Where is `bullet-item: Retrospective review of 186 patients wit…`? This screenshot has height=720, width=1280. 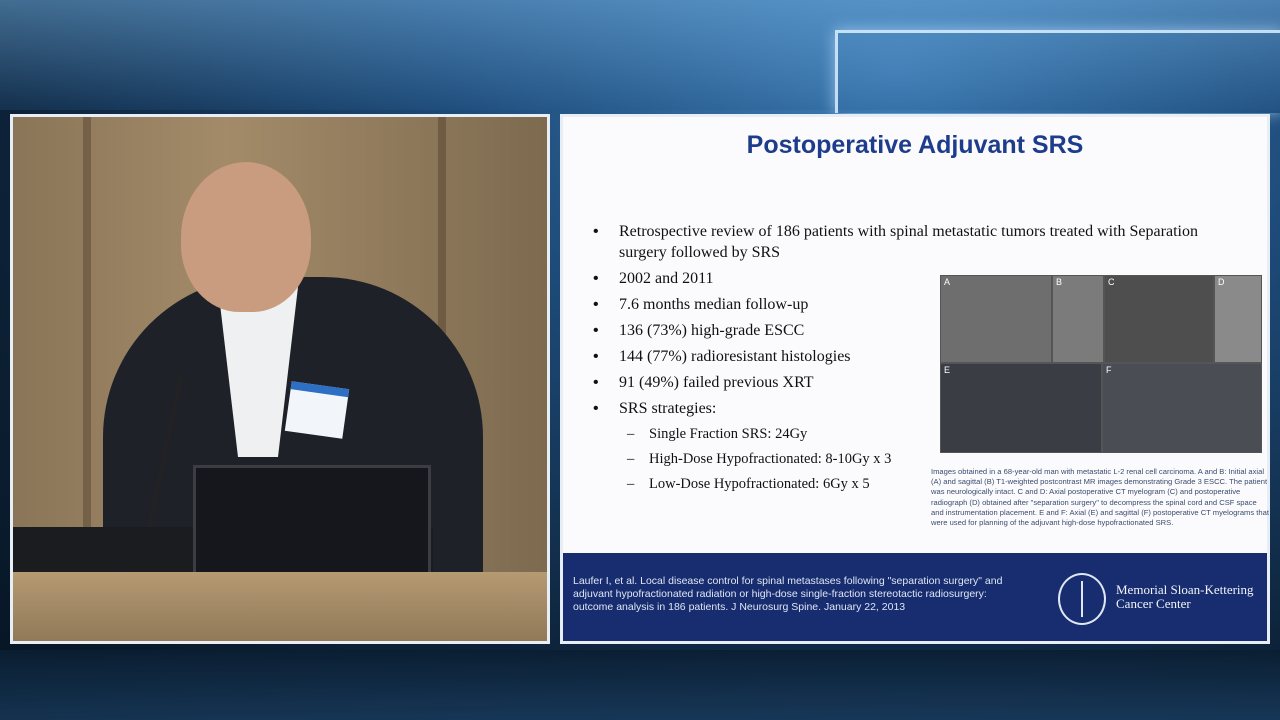 bullet-item: Retrospective review of 186 patients wit… is located at coordinates (901, 242).